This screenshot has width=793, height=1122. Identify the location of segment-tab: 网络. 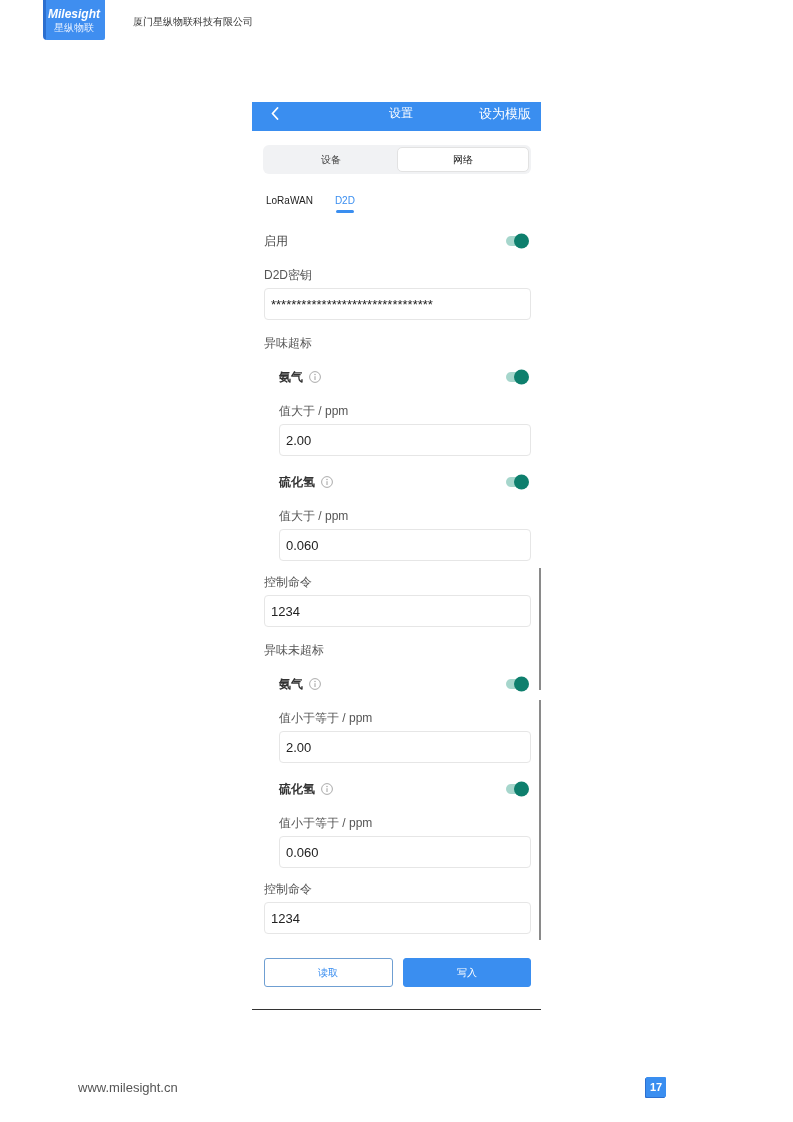
(463, 159).